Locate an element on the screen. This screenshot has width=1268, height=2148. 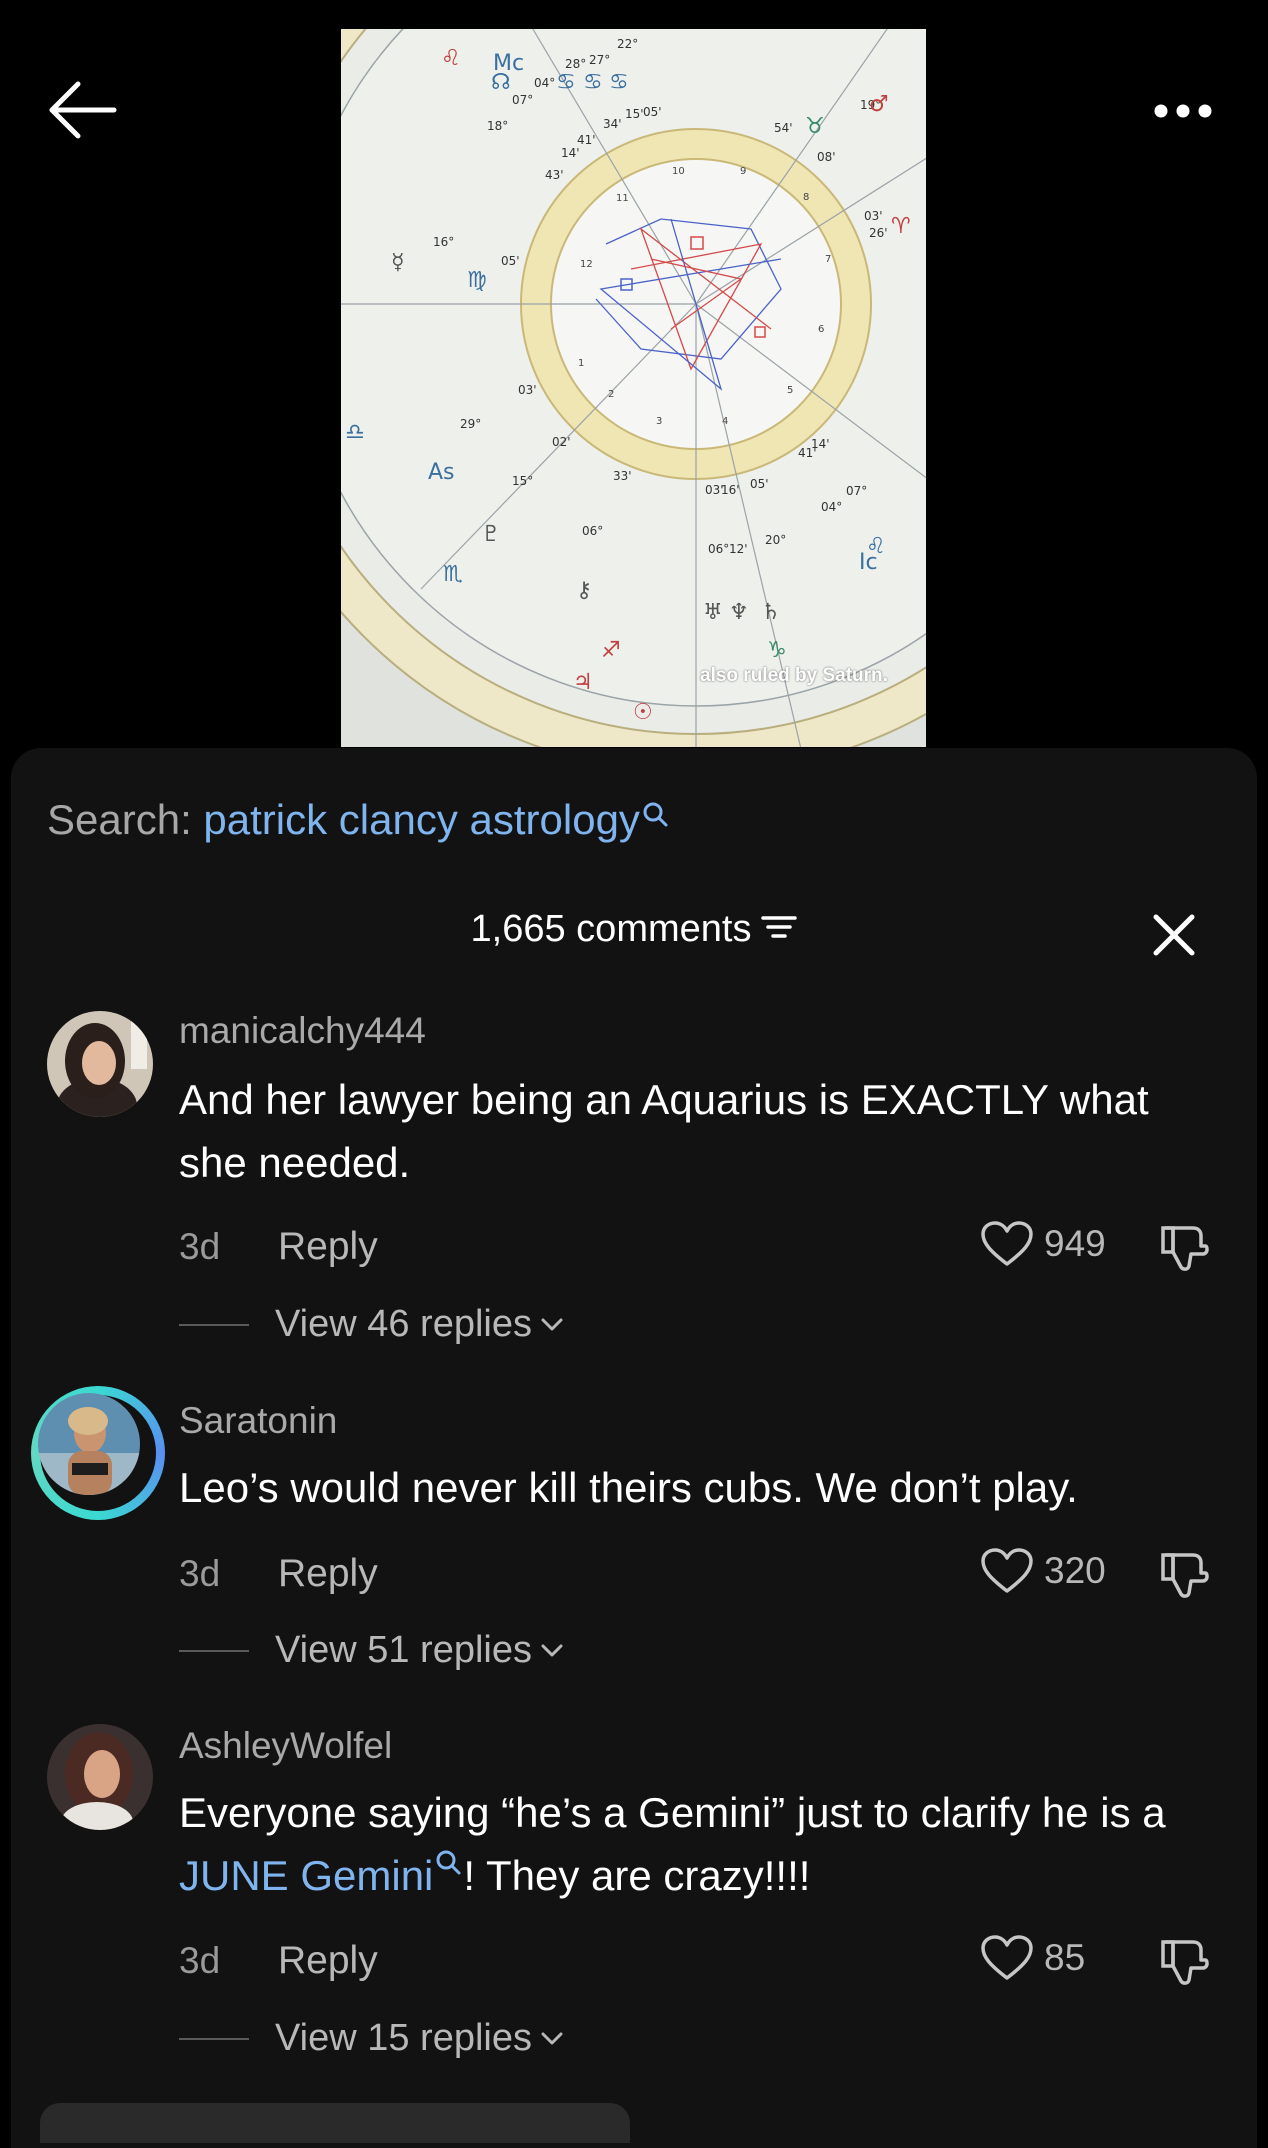
view-replies-button: View 46 replies is located at coordinates (371, 1324).